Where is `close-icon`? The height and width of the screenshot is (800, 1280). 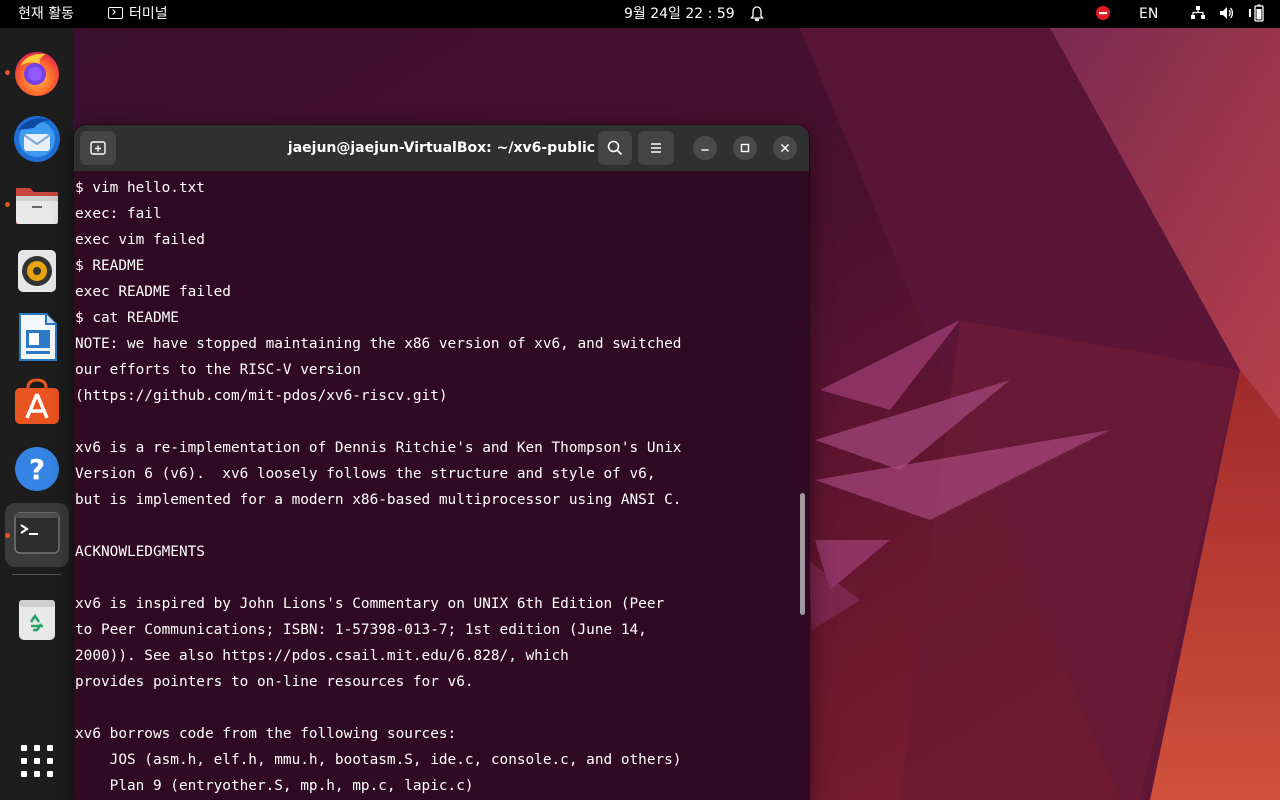 close-icon is located at coordinates (785, 148).